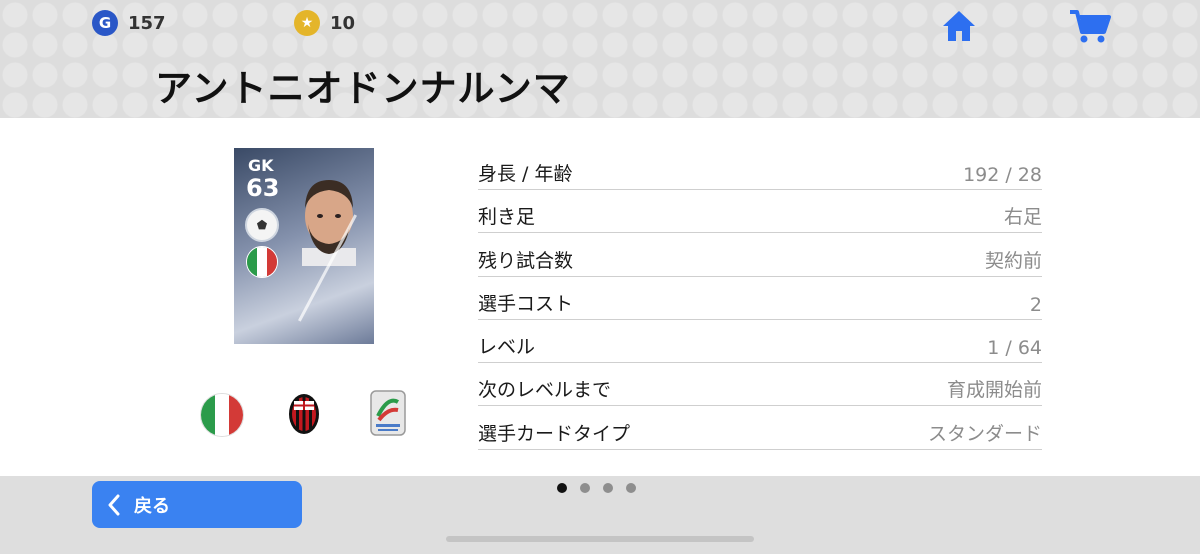 The height and width of the screenshot is (554, 1200). I want to click on stat-row-next-level: 次のレベルまで 育成開始前, so click(760, 385).